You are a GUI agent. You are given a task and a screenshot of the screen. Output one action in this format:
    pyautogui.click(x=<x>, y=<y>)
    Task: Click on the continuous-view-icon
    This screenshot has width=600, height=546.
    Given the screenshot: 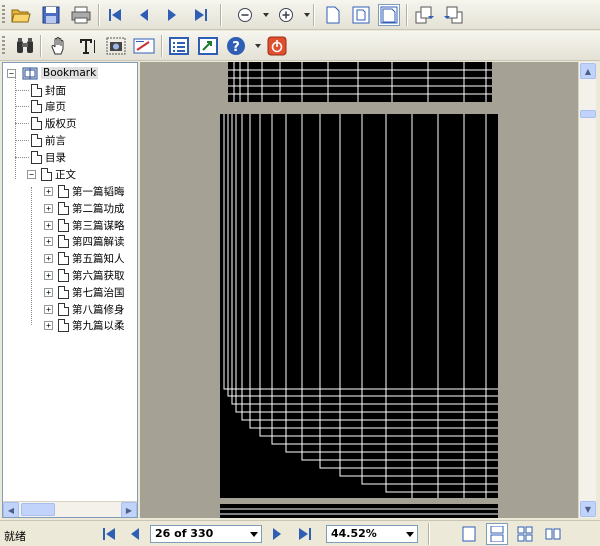 What is the action you would take?
    pyautogui.click(x=497, y=534)
    